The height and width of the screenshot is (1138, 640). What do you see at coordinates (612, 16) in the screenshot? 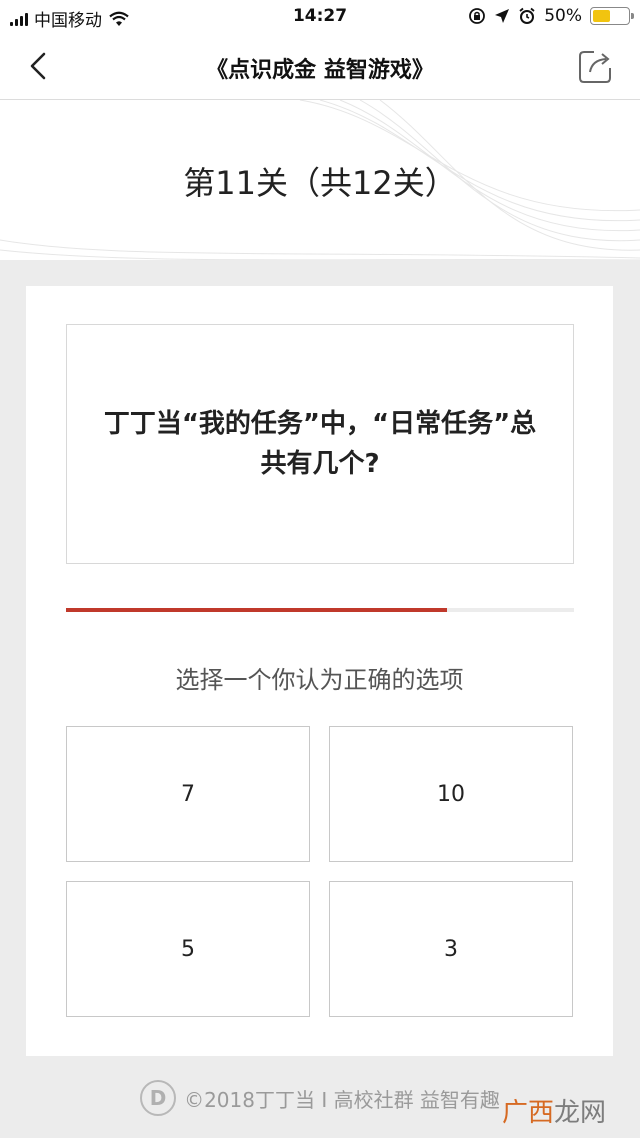
I see `battery-icon` at bounding box center [612, 16].